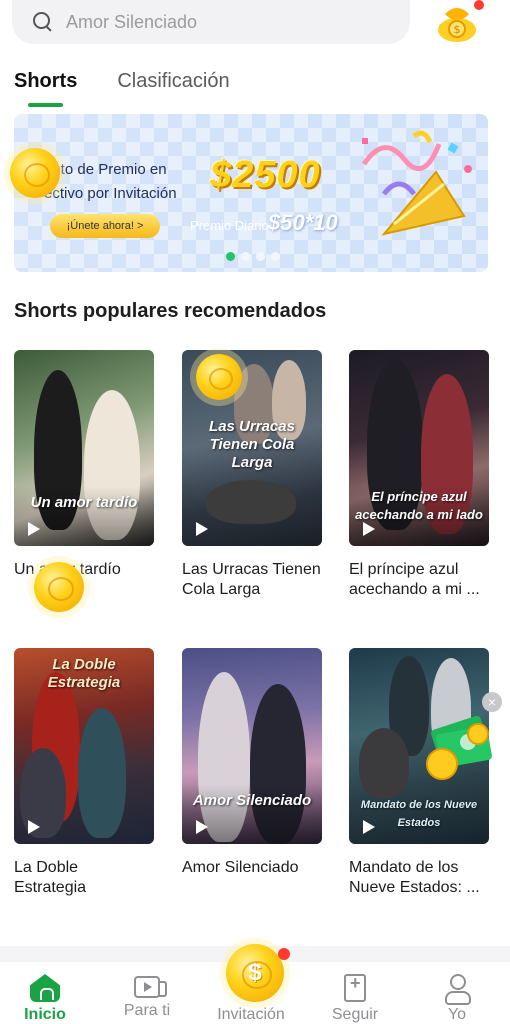 The image size is (510, 1024). What do you see at coordinates (170, 311) in the screenshot?
I see `section-title: Shorts populares recomendados` at bounding box center [170, 311].